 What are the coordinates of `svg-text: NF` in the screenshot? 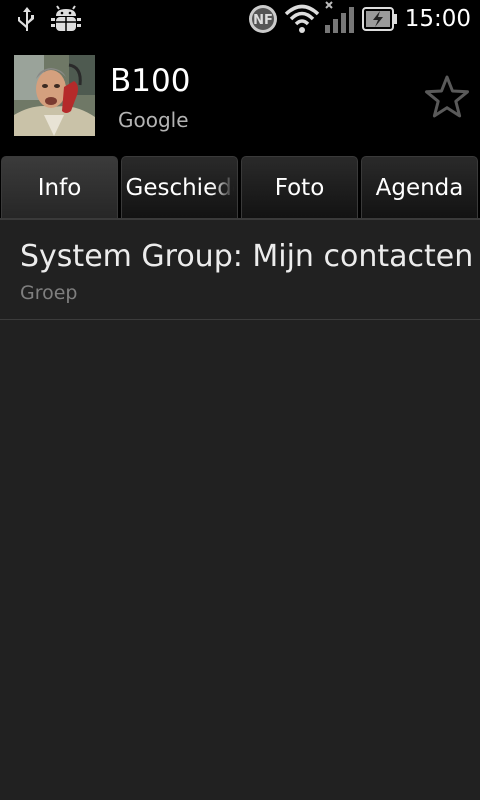 It's located at (263, 20).